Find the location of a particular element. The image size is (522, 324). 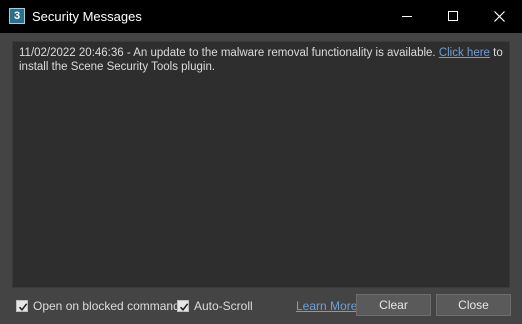

window-title: Security Messages is located at coordinates (87, 16).